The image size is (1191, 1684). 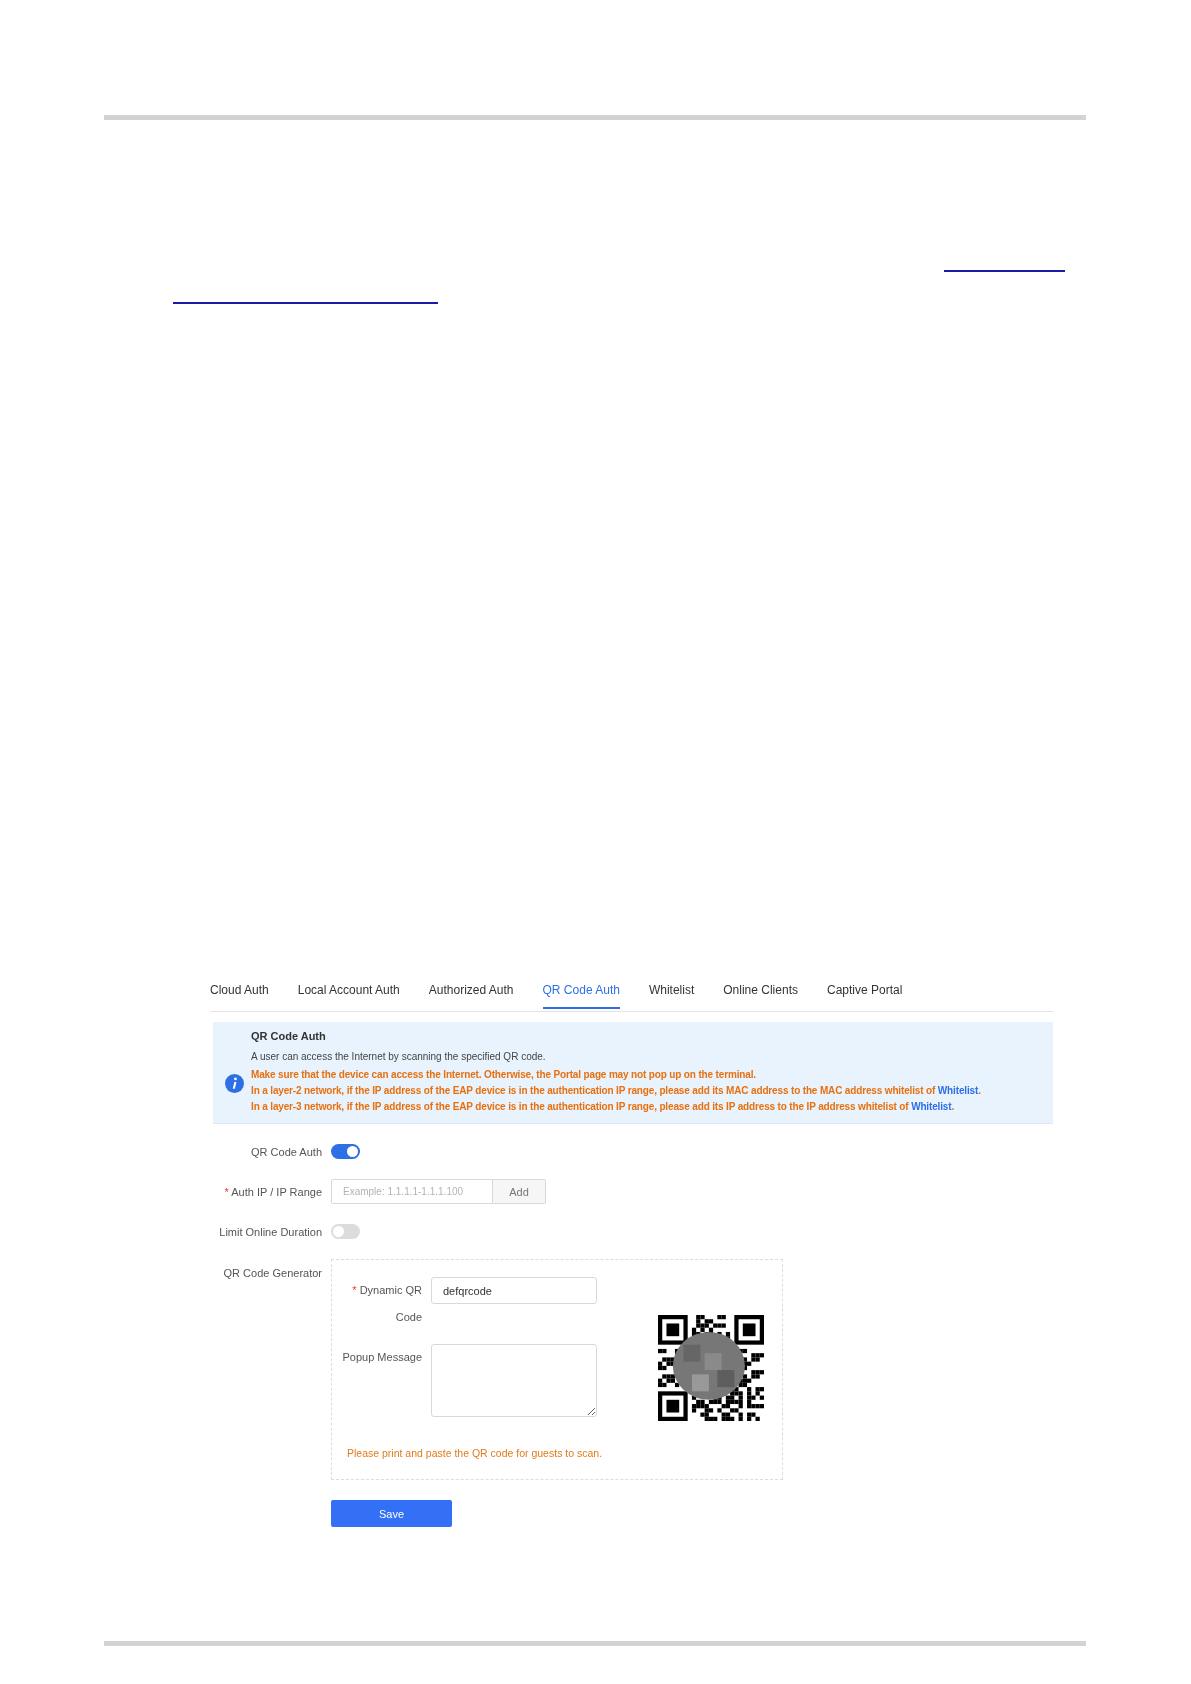 What do you see at coordinates (504, 1074) in the screenshot?
I see `warning-text: Make sure that the device can access the Internet. Otherwise, the Portal page may not pop up on the terminal.` at bounding box center [504, 1074].